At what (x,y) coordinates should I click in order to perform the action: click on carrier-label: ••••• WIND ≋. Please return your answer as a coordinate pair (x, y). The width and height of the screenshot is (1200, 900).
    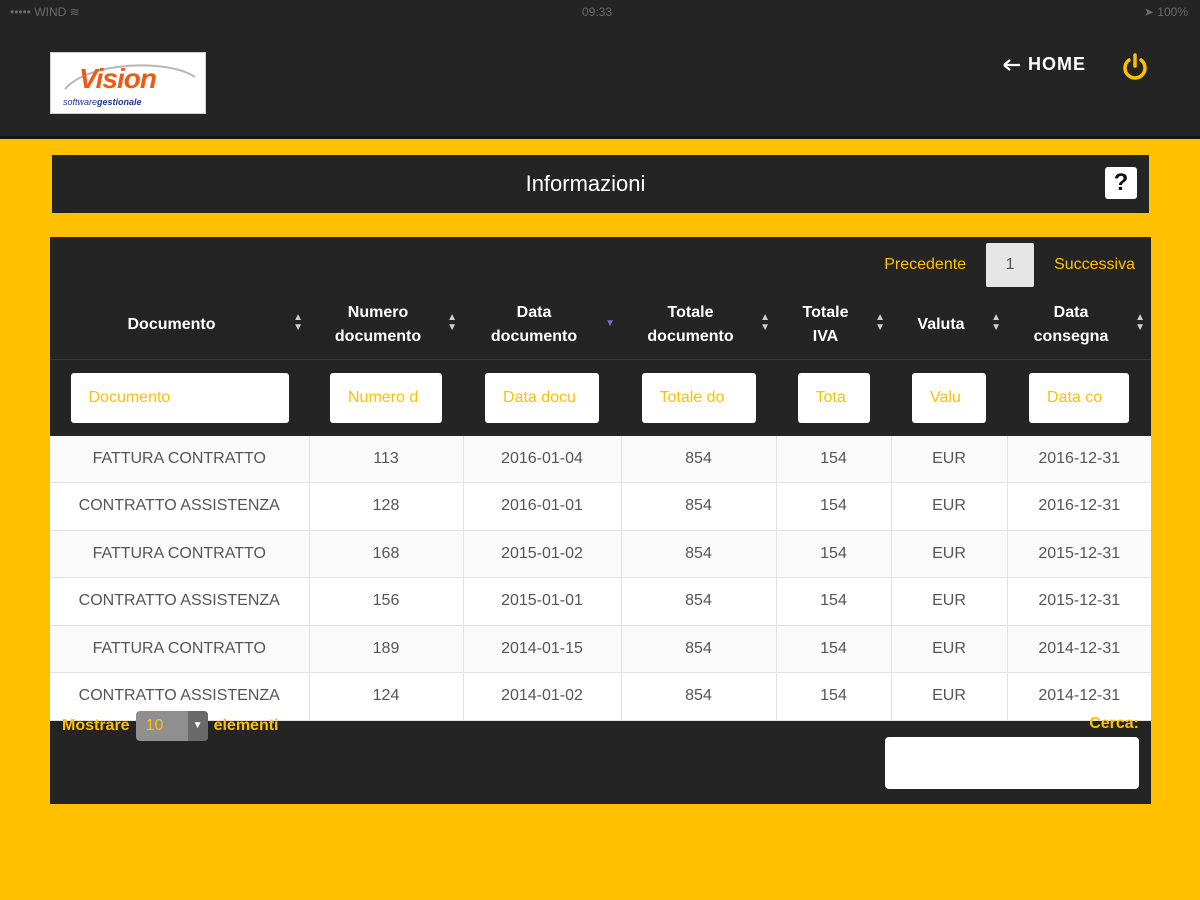
    Looking at the image, I should click on (45, 12).